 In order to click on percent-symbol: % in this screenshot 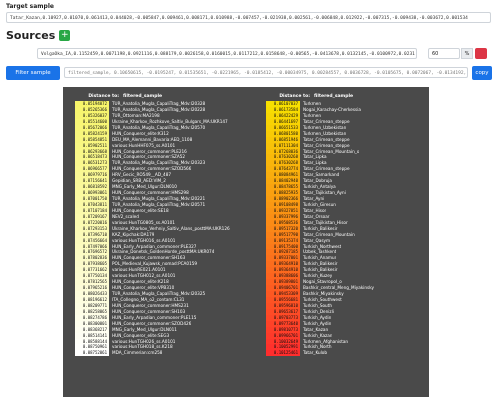, I will do `click(467, 53)`.